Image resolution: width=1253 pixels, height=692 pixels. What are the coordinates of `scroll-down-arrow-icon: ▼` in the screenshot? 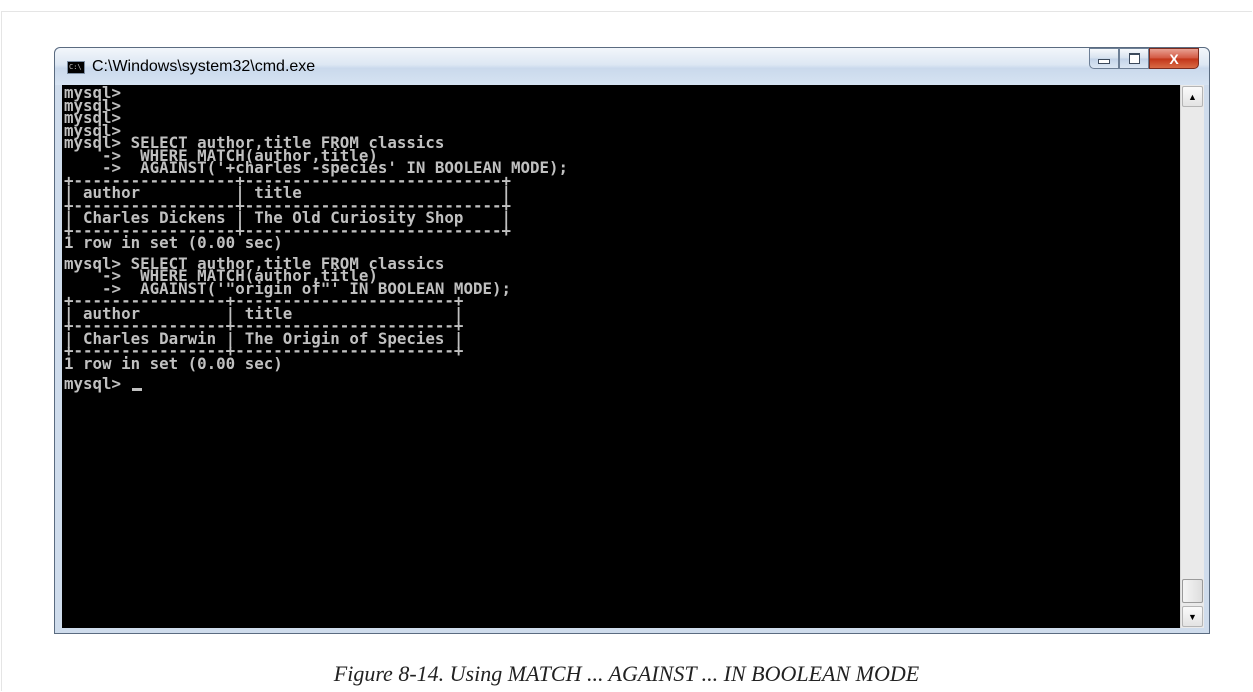 It's located at (1192, 616).